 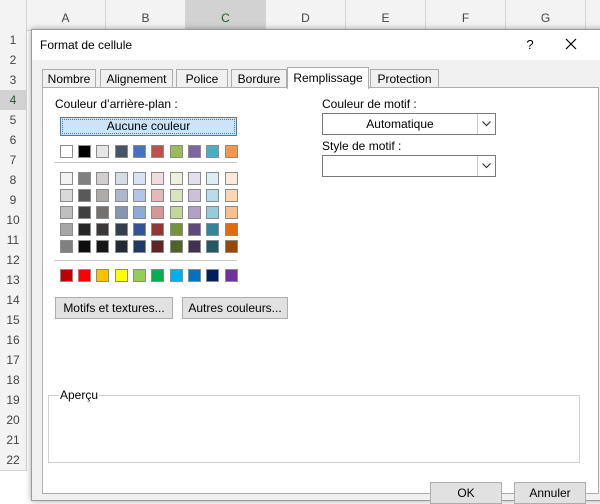 I want to click on column-header-d: D, so click(x=306, y=15).